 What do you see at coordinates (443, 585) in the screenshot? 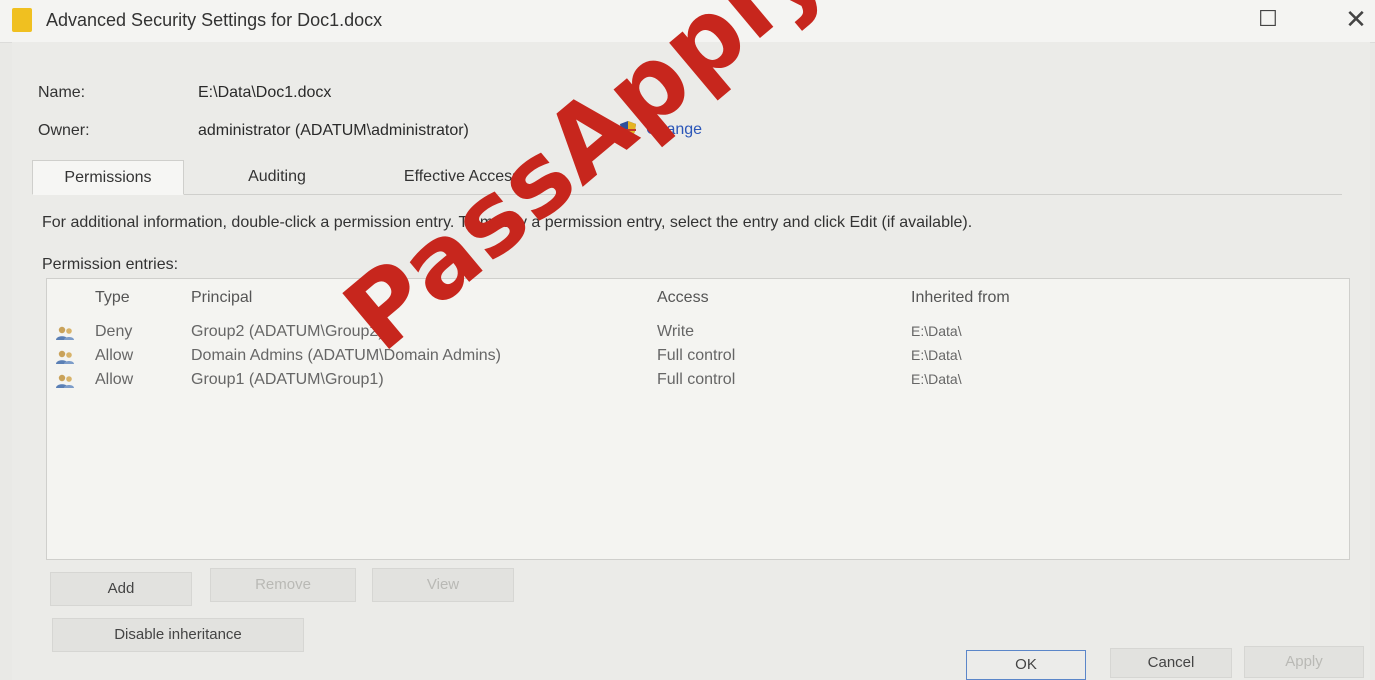
I see `view-button: View` at bounding box center [443, 585].